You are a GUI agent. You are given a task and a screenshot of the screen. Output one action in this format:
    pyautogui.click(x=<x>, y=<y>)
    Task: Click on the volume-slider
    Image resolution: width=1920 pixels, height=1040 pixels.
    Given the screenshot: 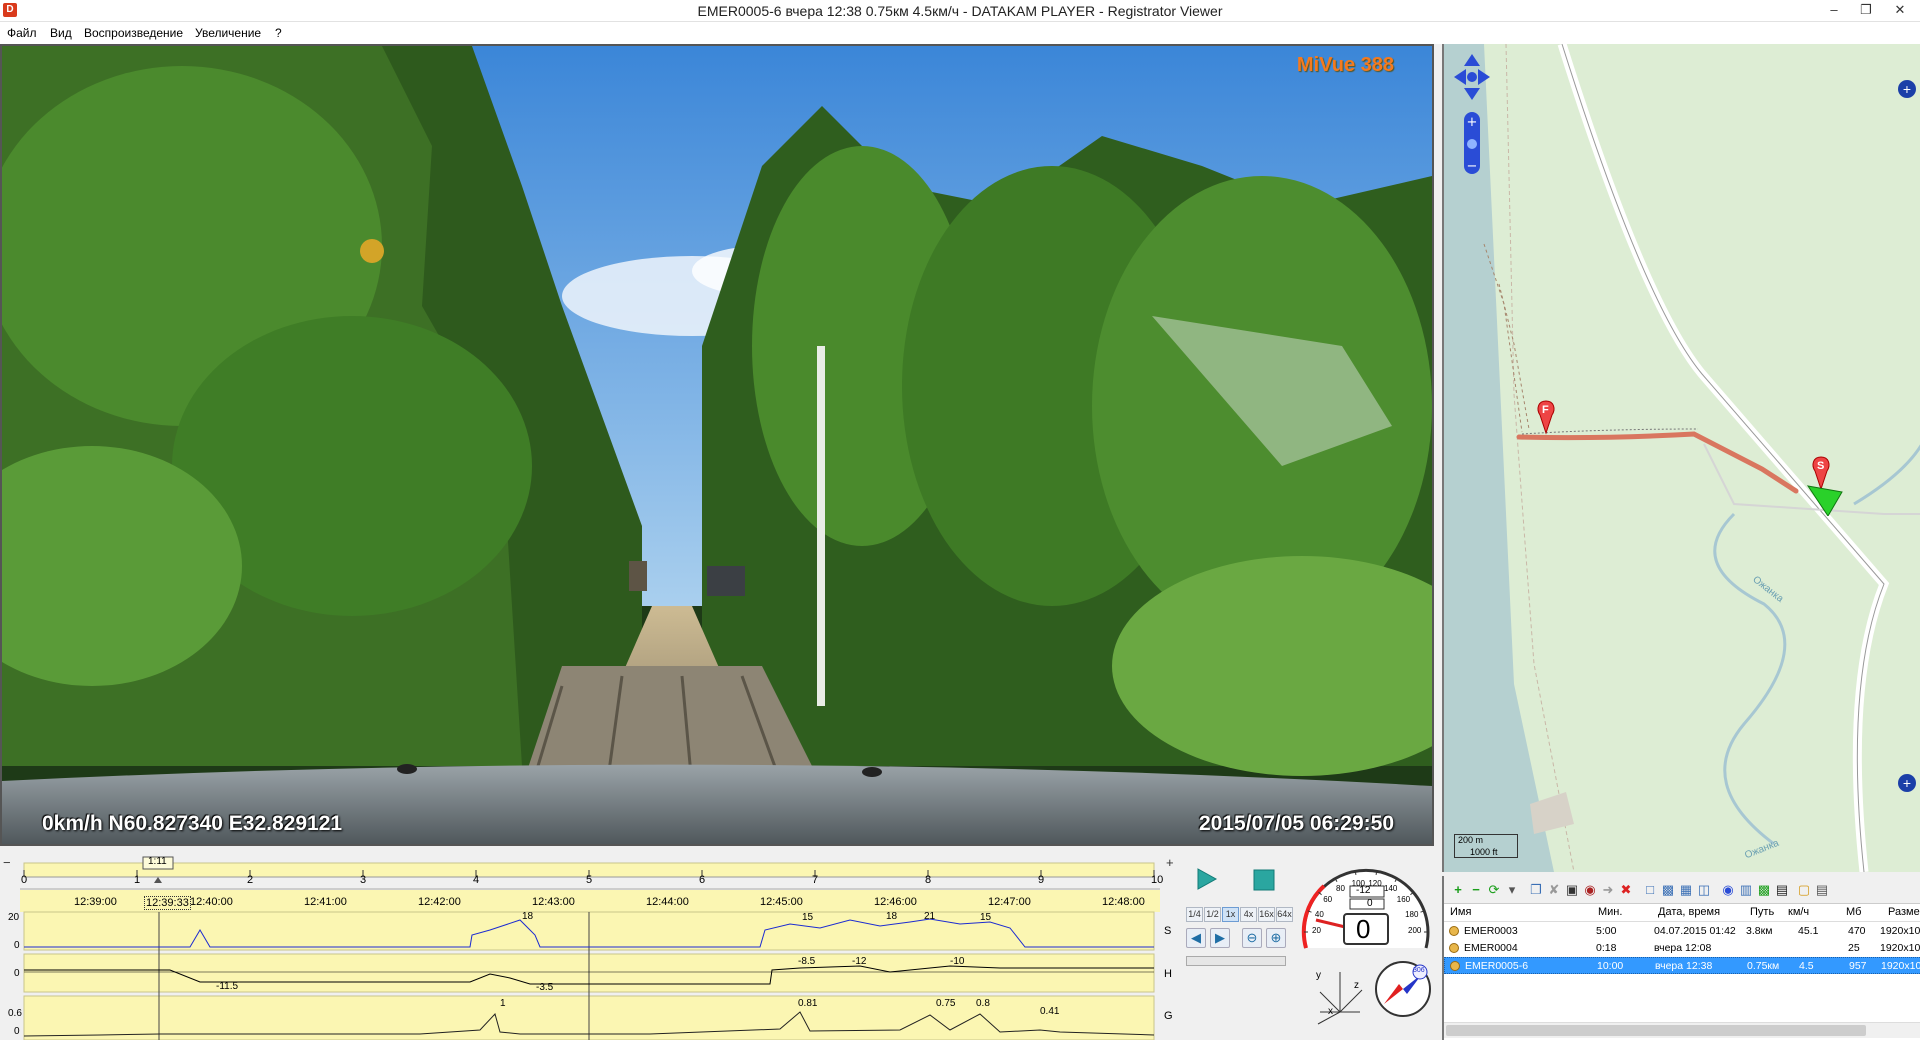 What is the action you would take?
    pyautogui.click(x=1236, y=961)
    